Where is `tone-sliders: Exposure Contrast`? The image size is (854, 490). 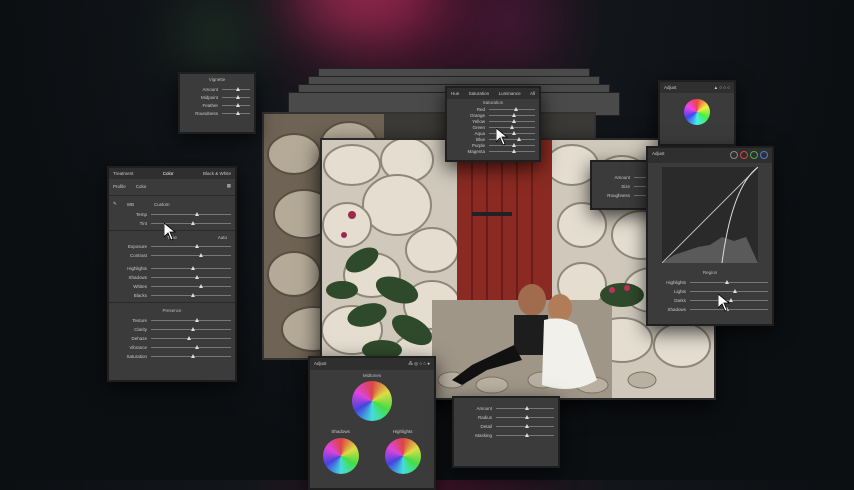
tone-sliders: Exposure Contrast is located at coordinates (172, 251).